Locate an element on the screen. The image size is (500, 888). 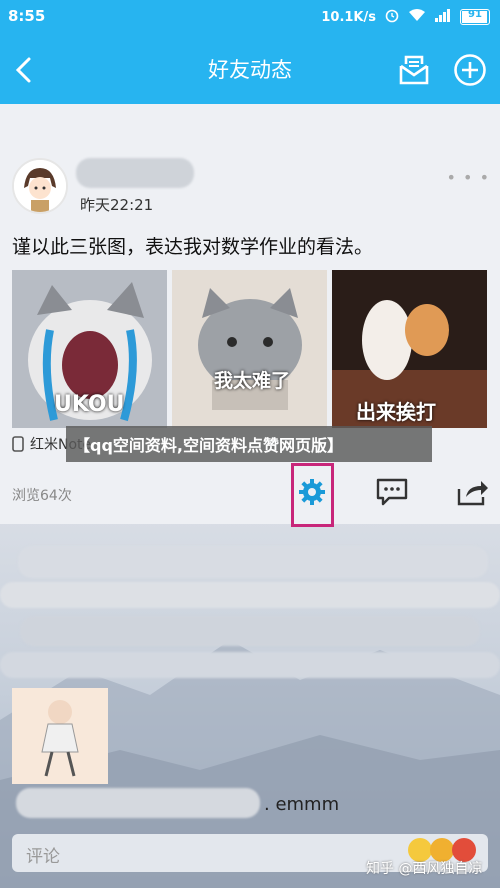
image-1-caption: UKOU is located at coordinates (89, 404).